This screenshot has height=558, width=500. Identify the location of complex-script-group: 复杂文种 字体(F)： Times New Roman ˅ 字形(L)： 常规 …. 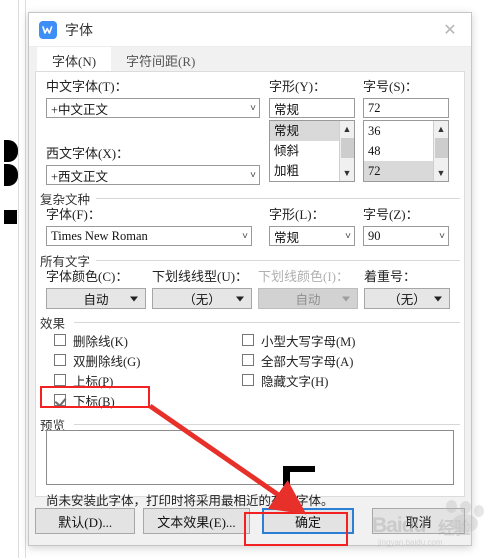
(250, 218).